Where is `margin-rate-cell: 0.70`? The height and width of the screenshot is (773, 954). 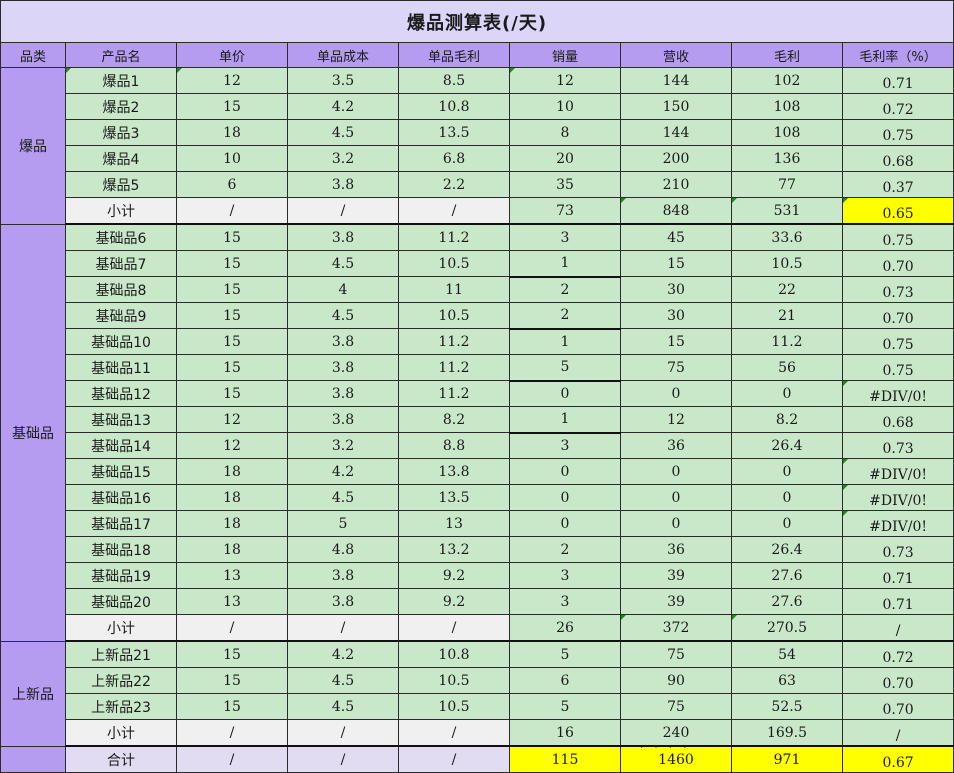 margin-rate-cell: 0.70 is located at coordinates (897, 706).